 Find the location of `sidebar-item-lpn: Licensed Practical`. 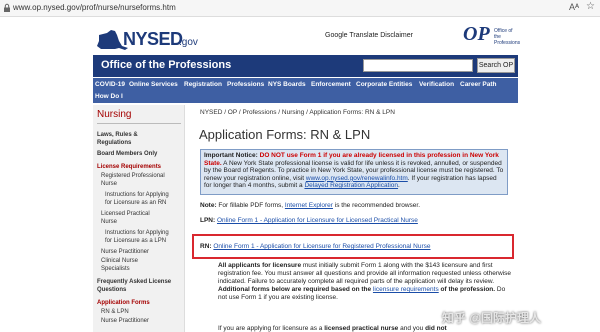

sidebar-item-lpn: Licensed Practical is located at coordinates (125, 214).